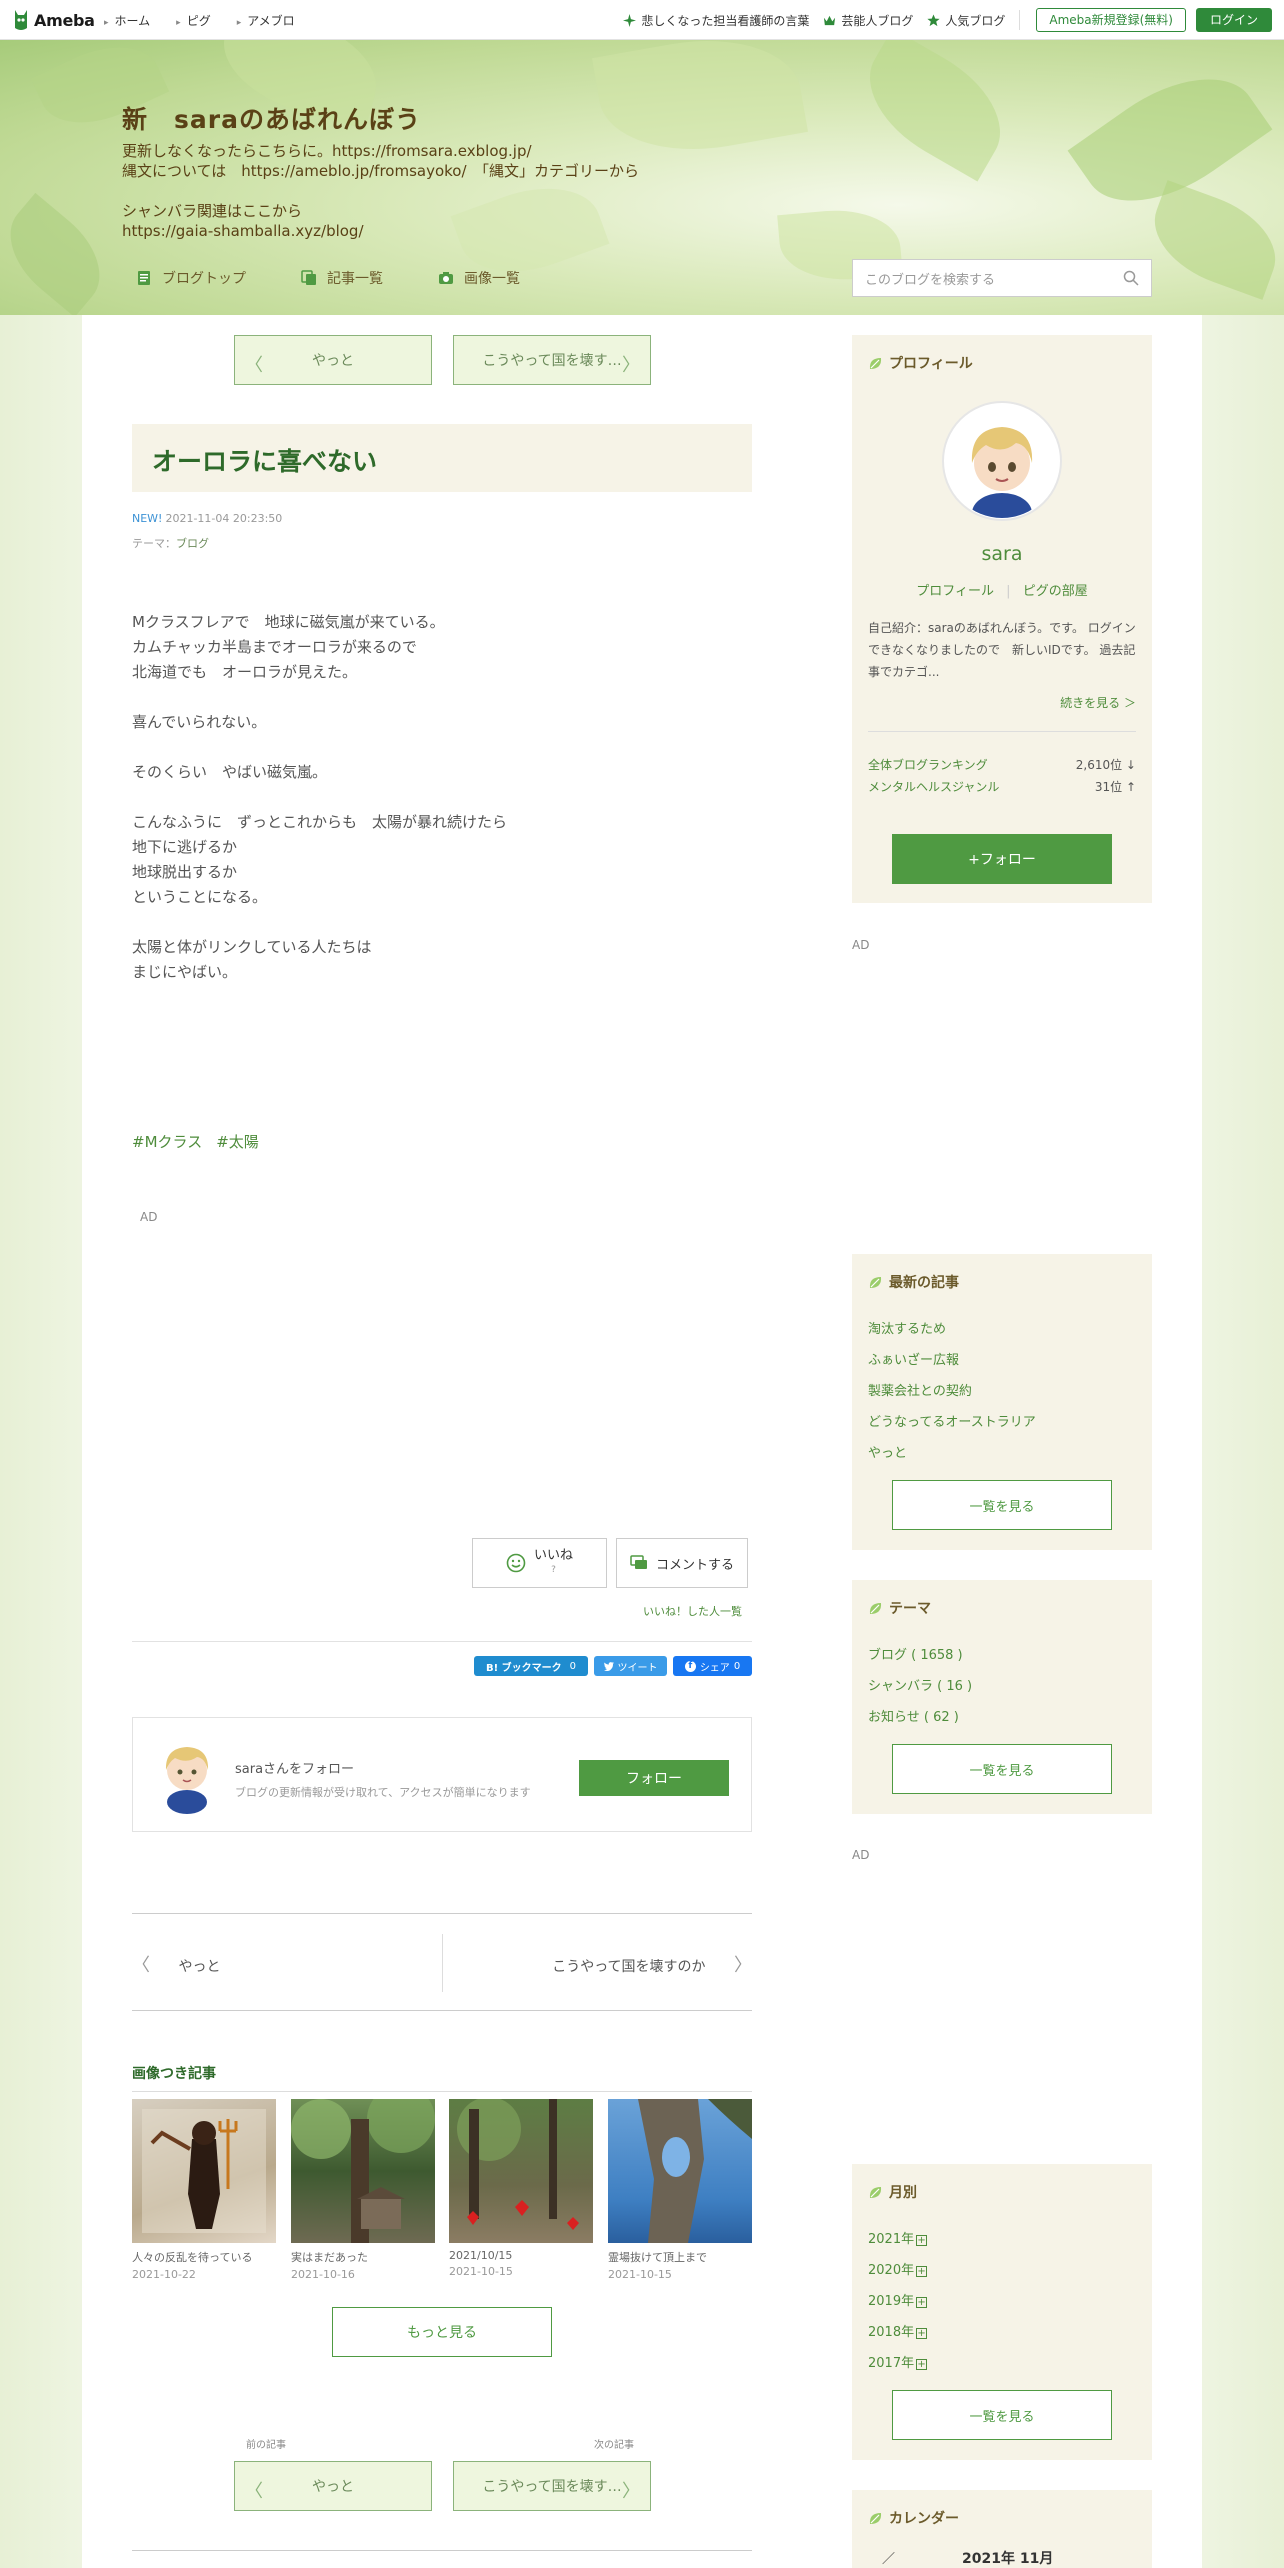  What do you see at coordinates (966, 20) in the screenshot?
I see `pick-link-popular: 人気ブログ` at bounding box center [966, 20].